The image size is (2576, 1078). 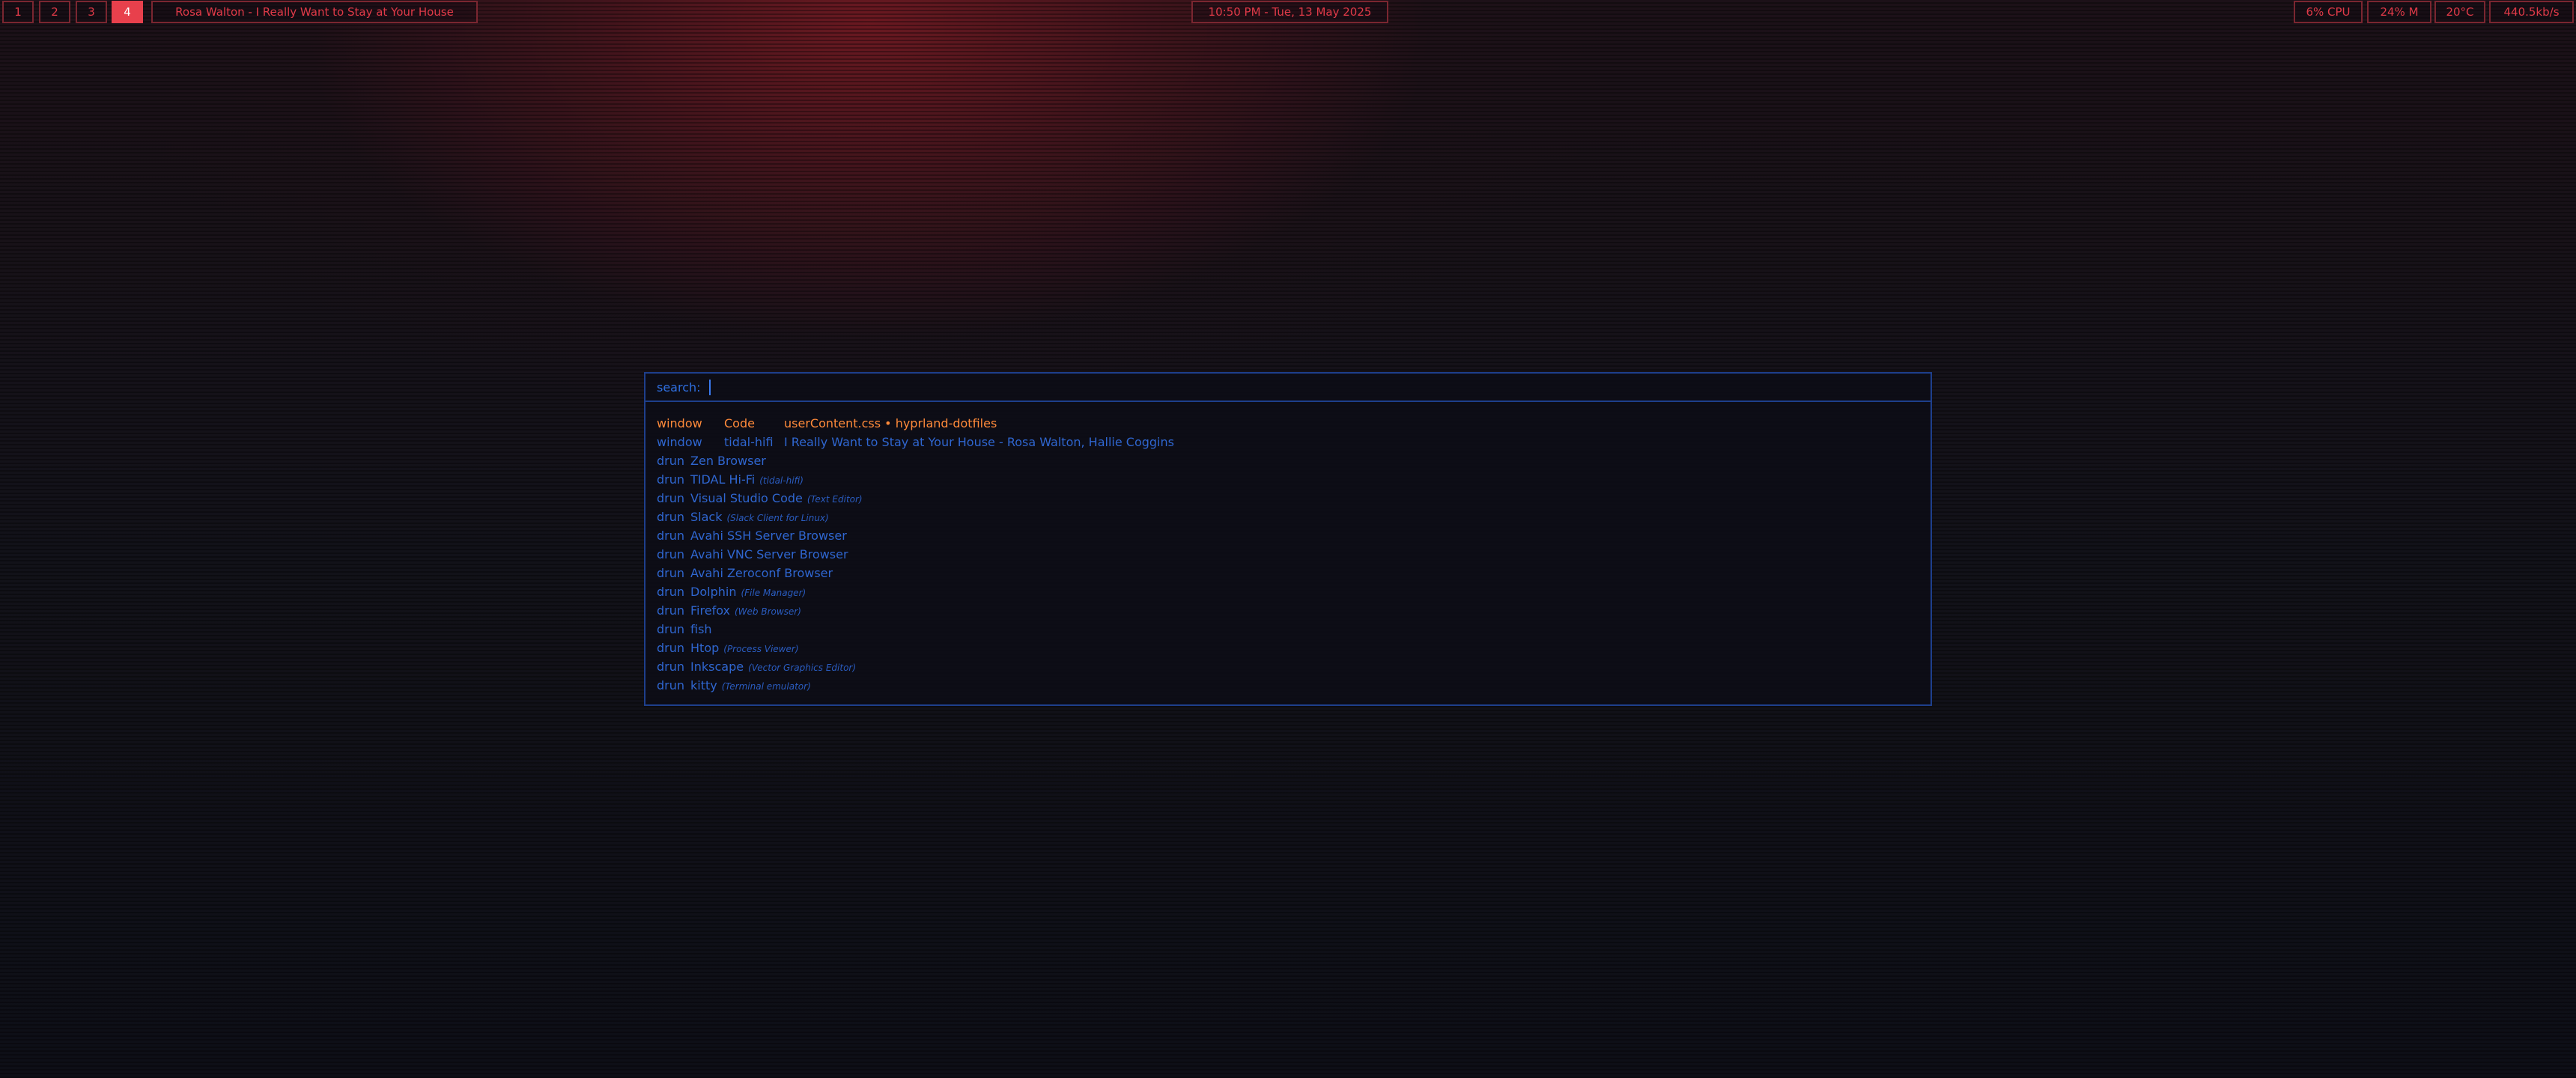 I want to click on app-description: (File Manager), so click(x=773, y=593).